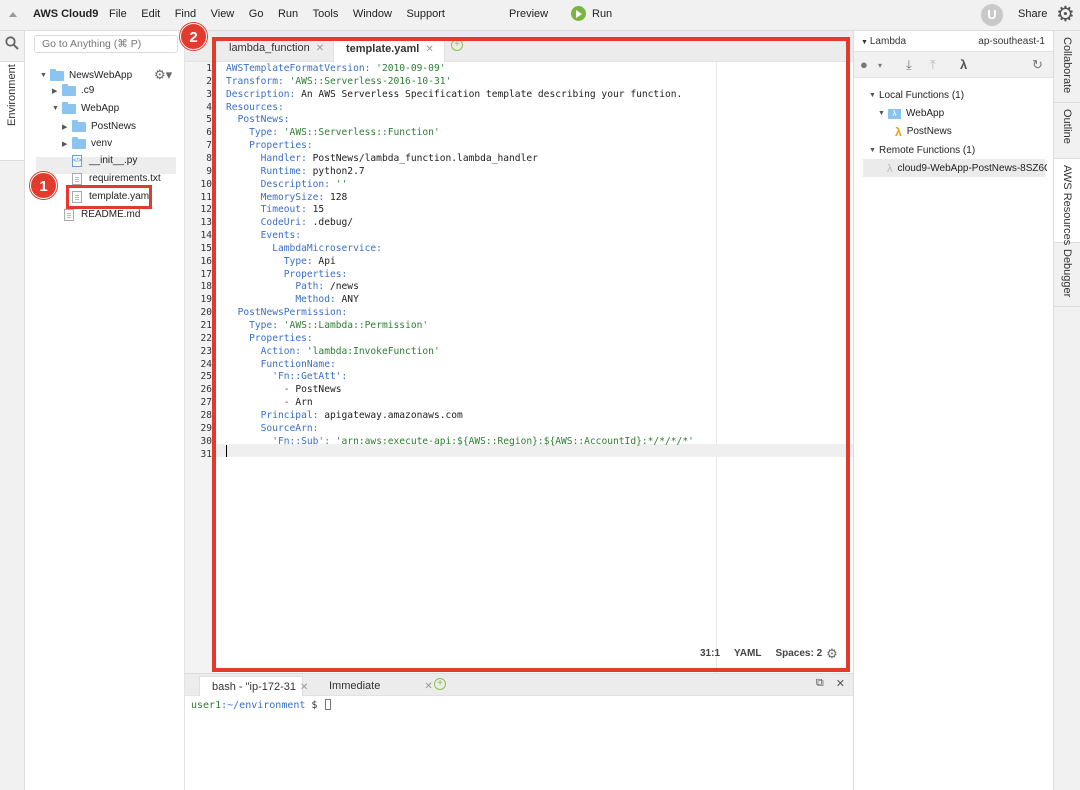 This screenshot has width=1080, height=790. What do you see at coordinates (87, 143) in the screenshot?
I see `tree-item-venv: ▶ venv` at bounding box center [87, 143].